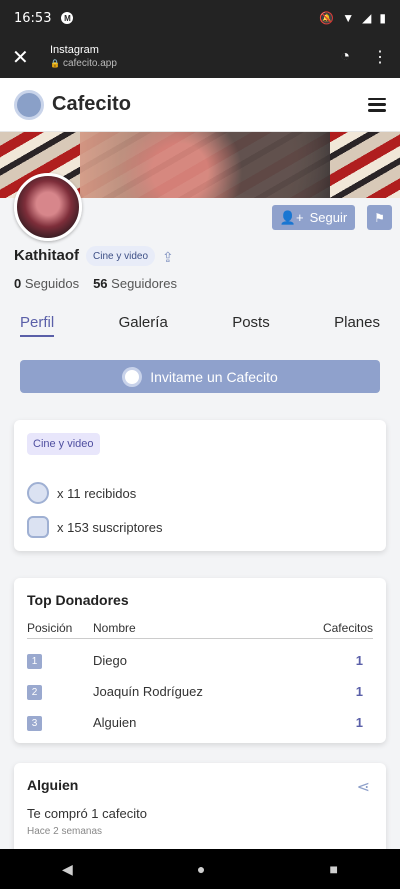  Describe the element at coordinates (67, 18) in the screenshot. I see `motorola-icon: M` at that location.